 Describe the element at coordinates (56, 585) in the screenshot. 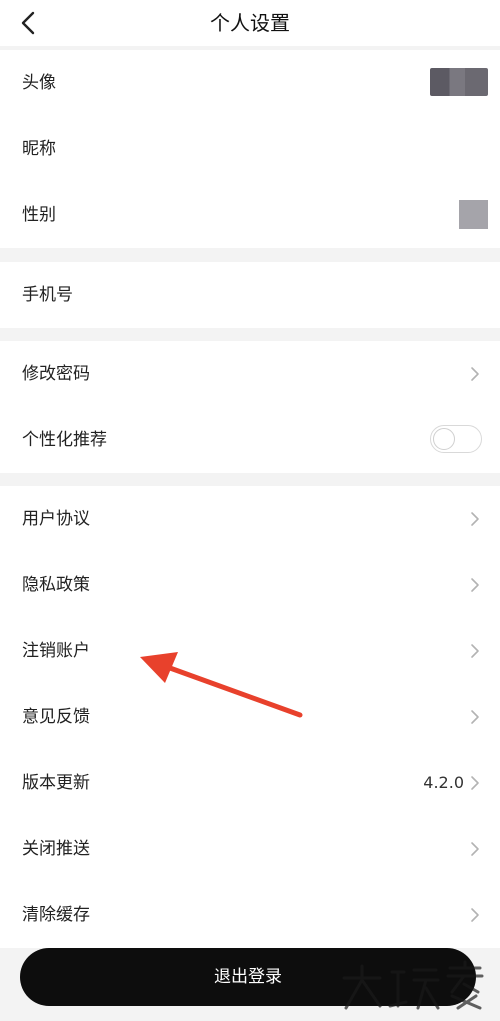

I see `privacy-policy-label: 隐私政策` at that location.